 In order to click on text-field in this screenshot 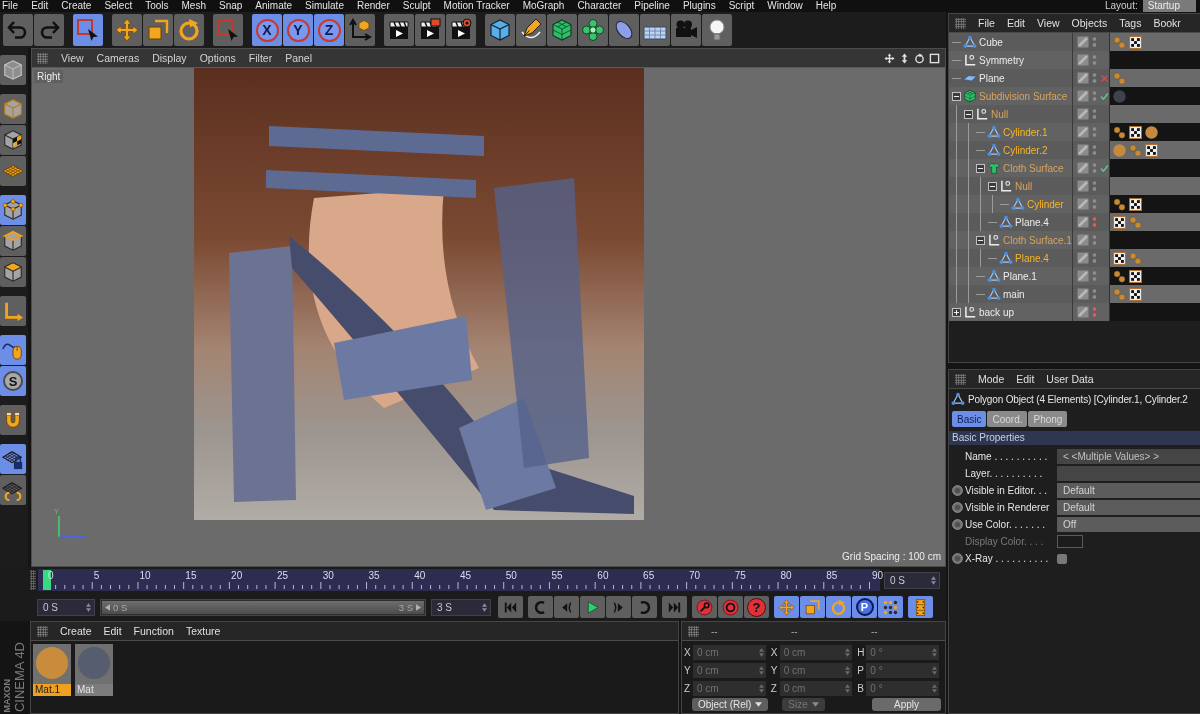, I will do `click(1128, 473)`.